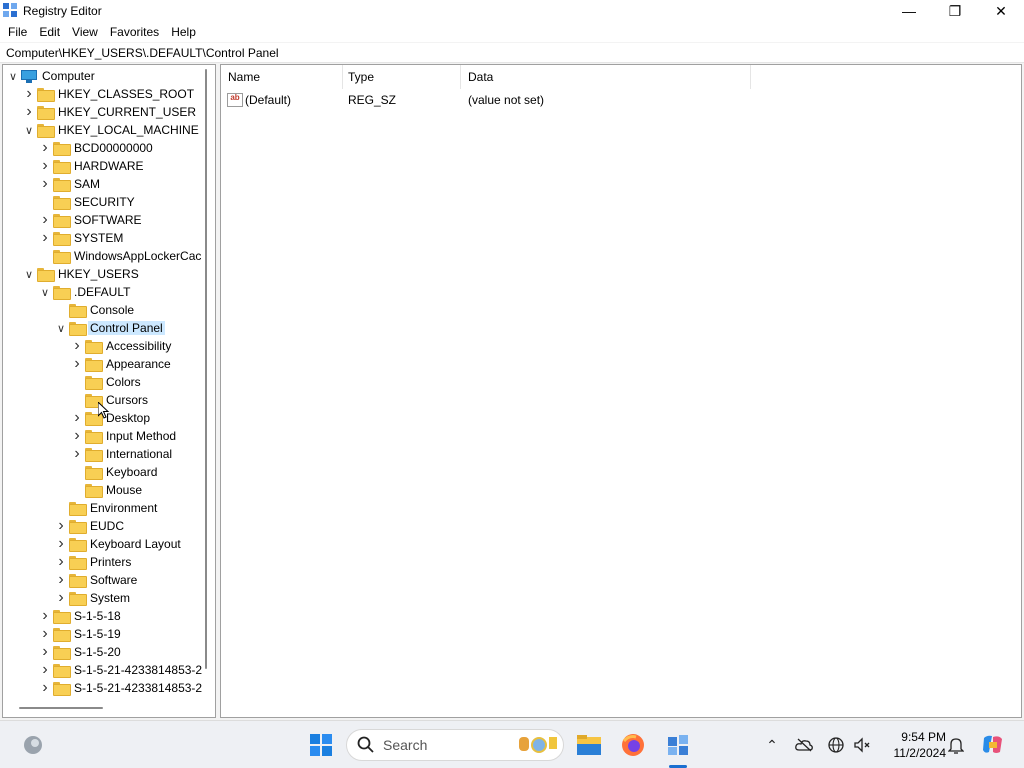  I want to click on menu-edit: Edit, so click(49, 32).